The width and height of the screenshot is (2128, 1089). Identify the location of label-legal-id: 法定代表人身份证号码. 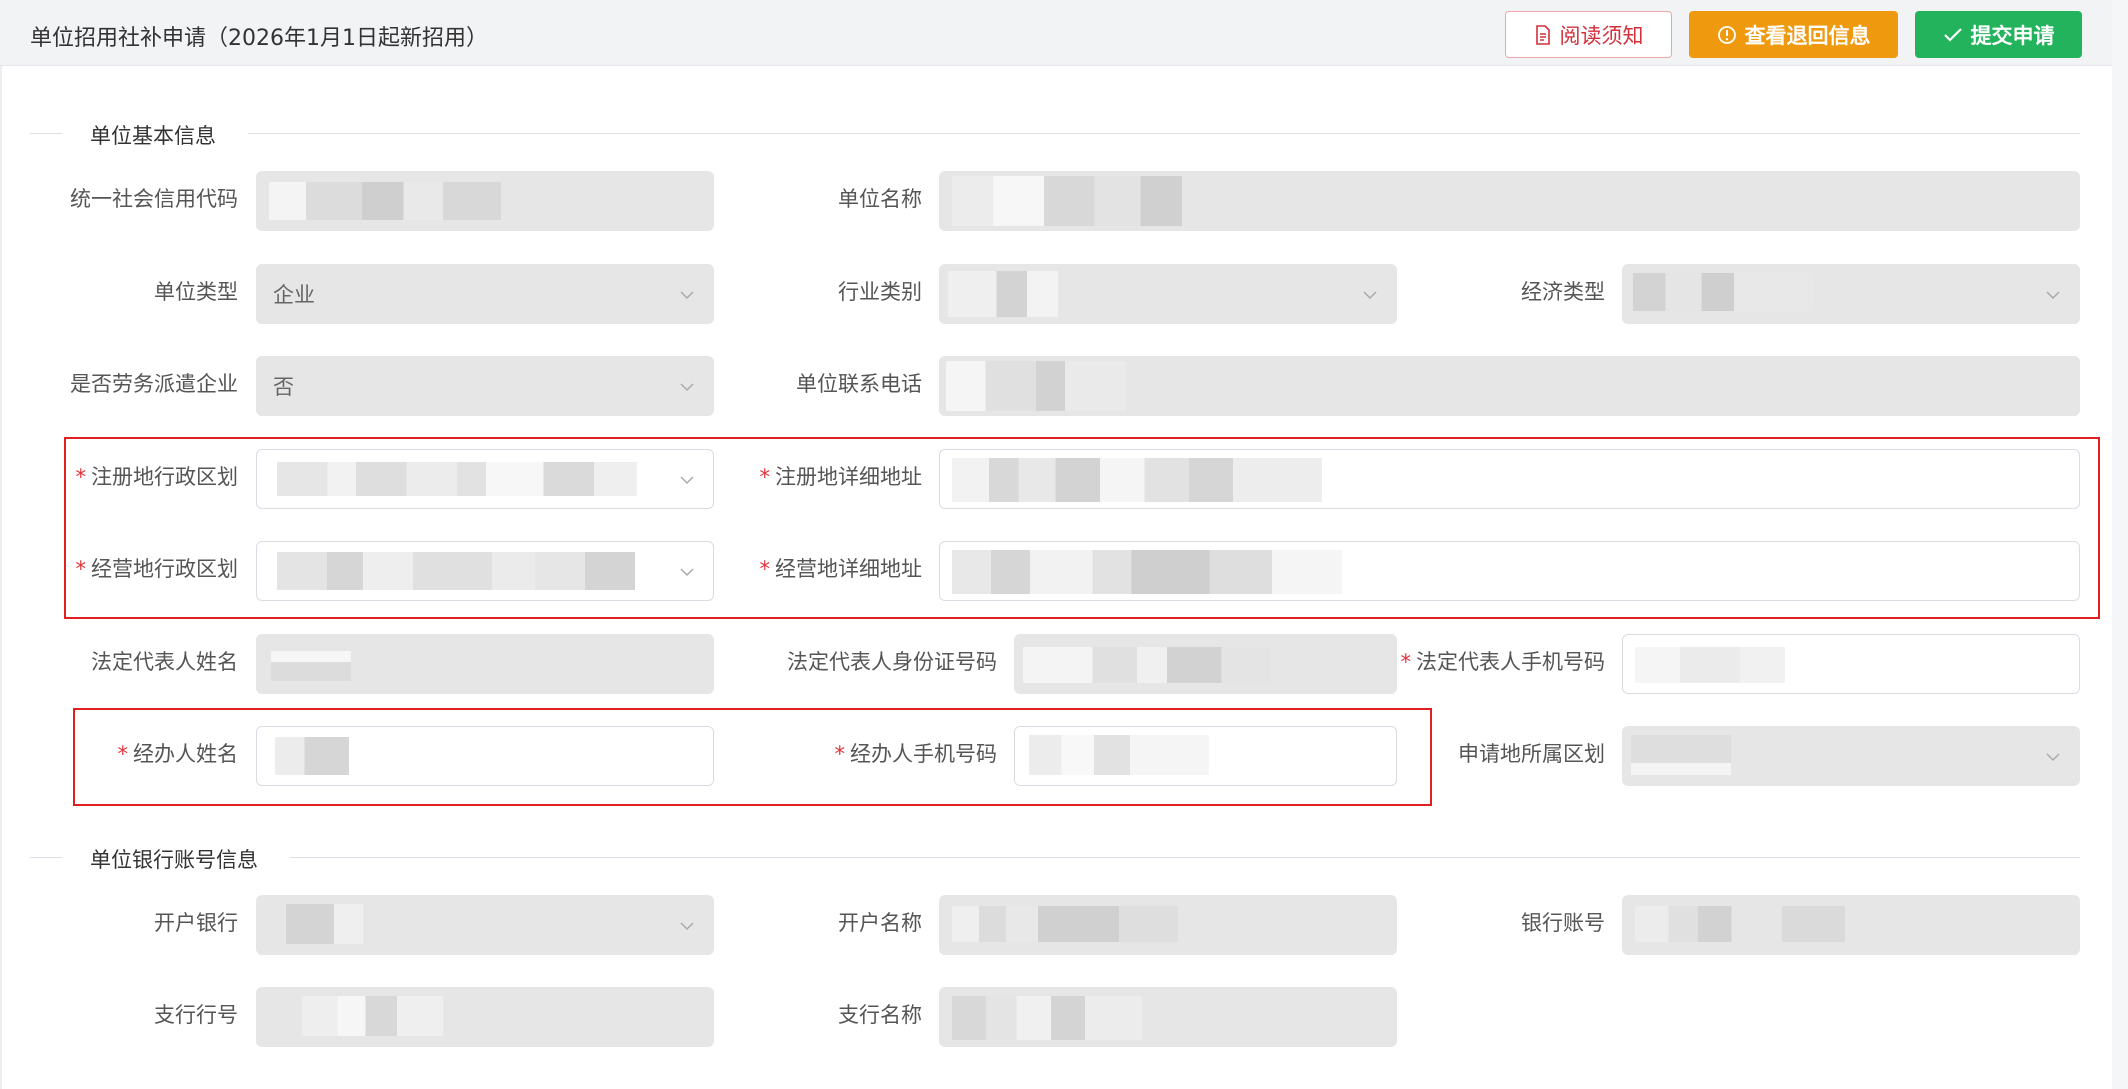
(892, 662).